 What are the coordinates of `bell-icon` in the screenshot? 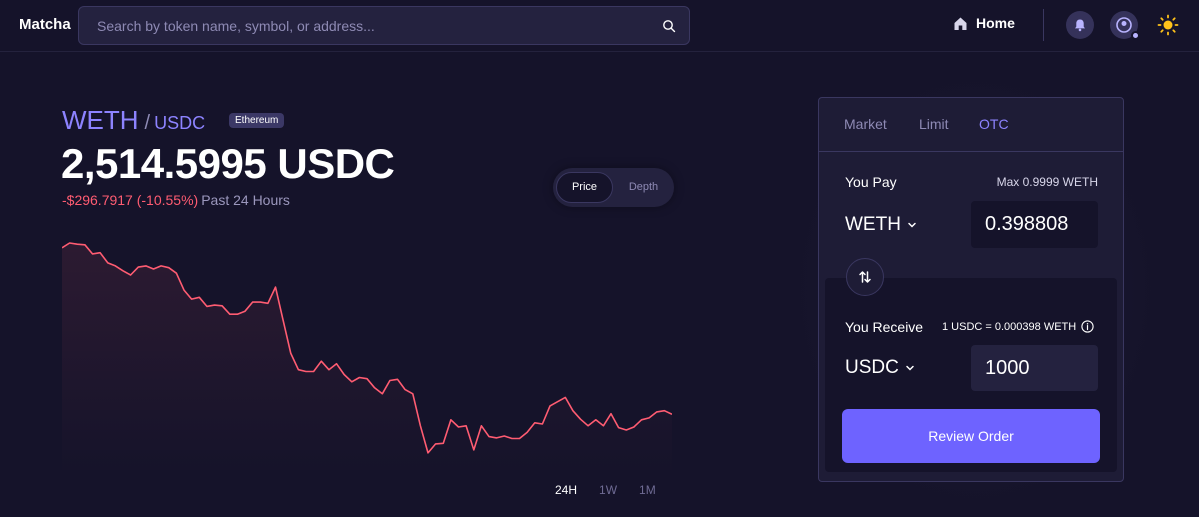 It's located at (1080, 25).